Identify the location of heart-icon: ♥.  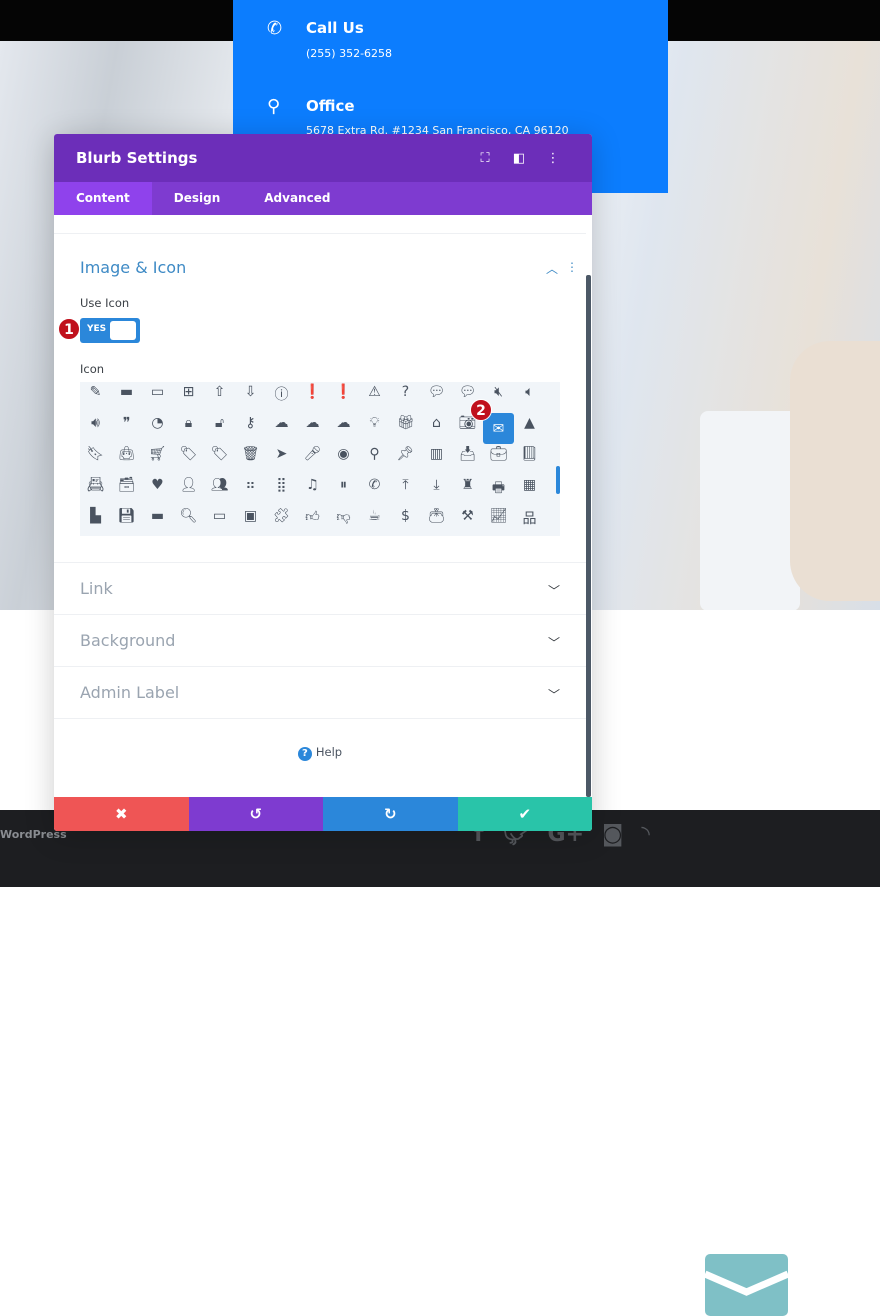
(157, 490).